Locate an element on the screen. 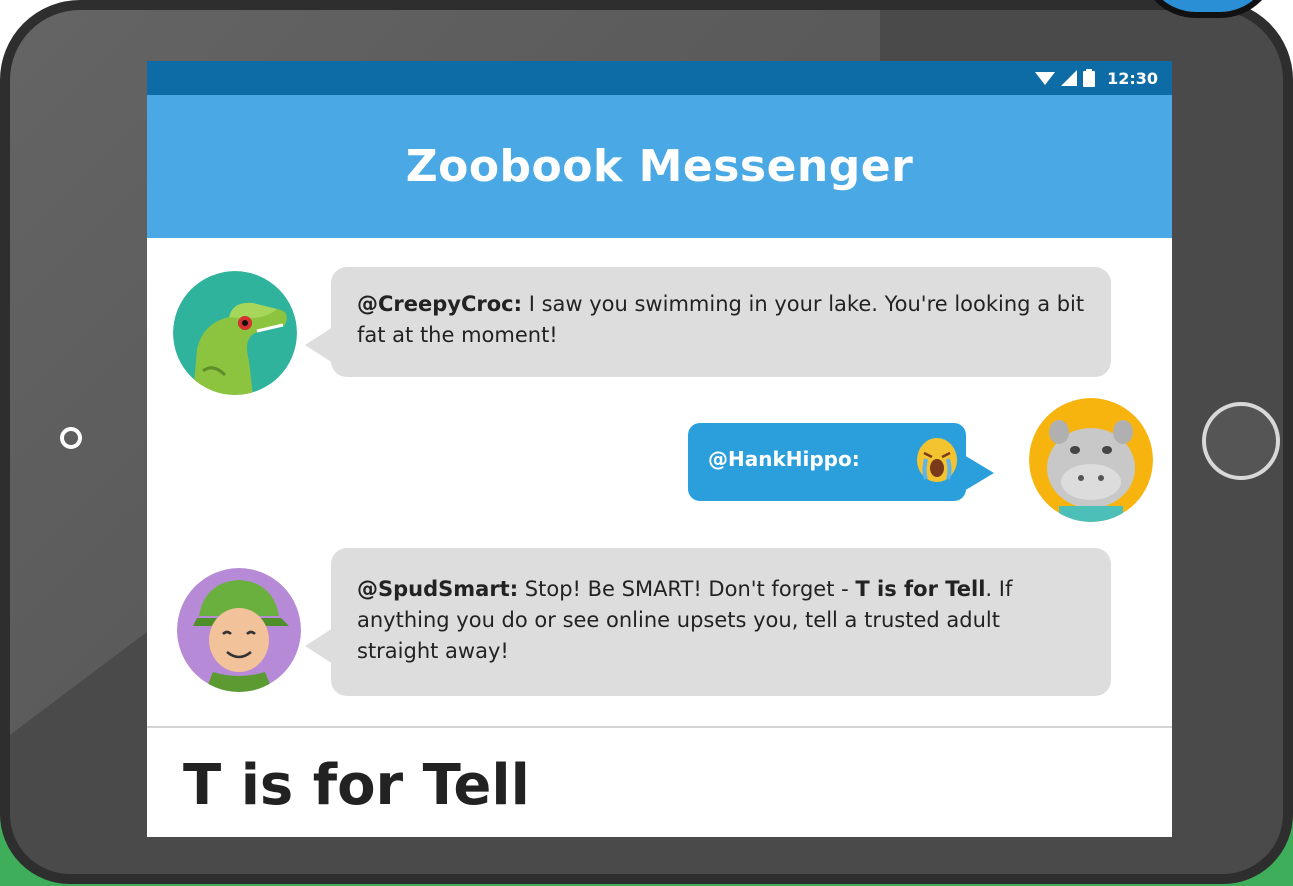  battery-icon is located at coordinates (1089, 78).